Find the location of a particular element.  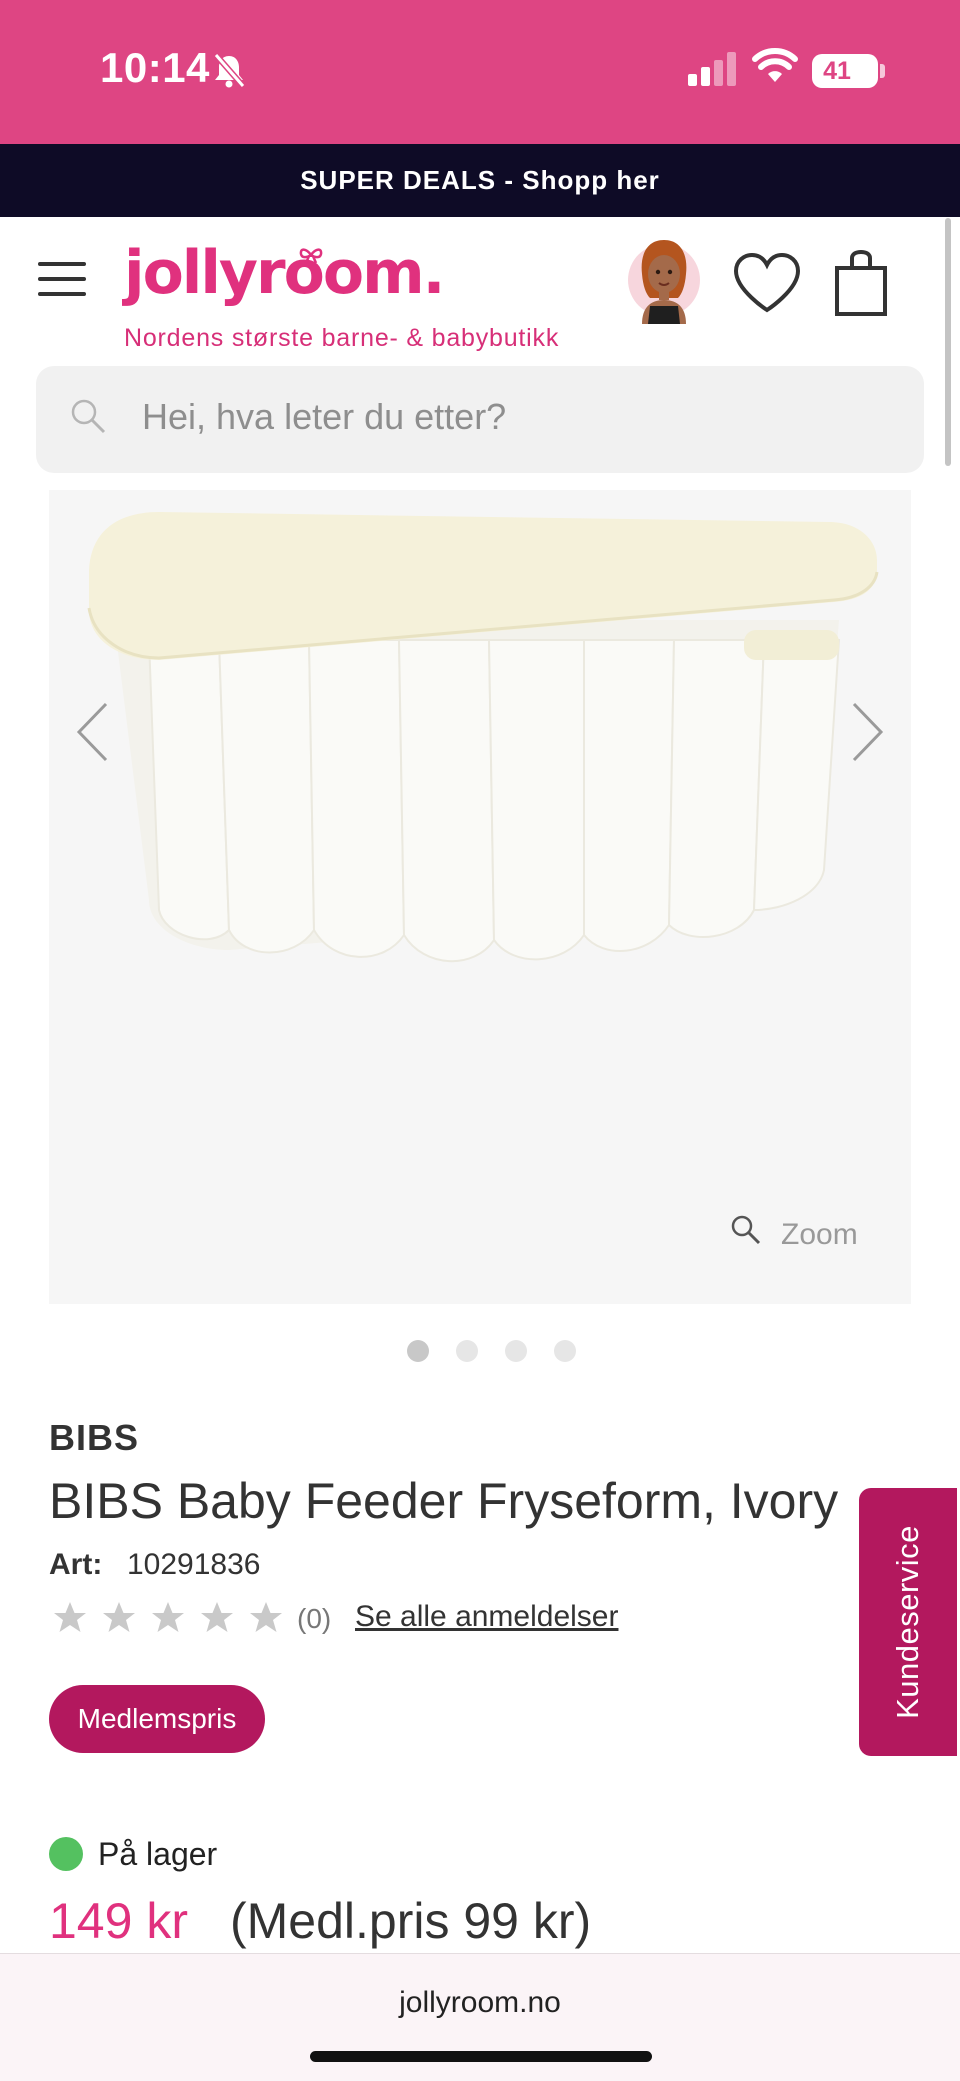

battery-level: 41 is located at coordinates (837, 71).